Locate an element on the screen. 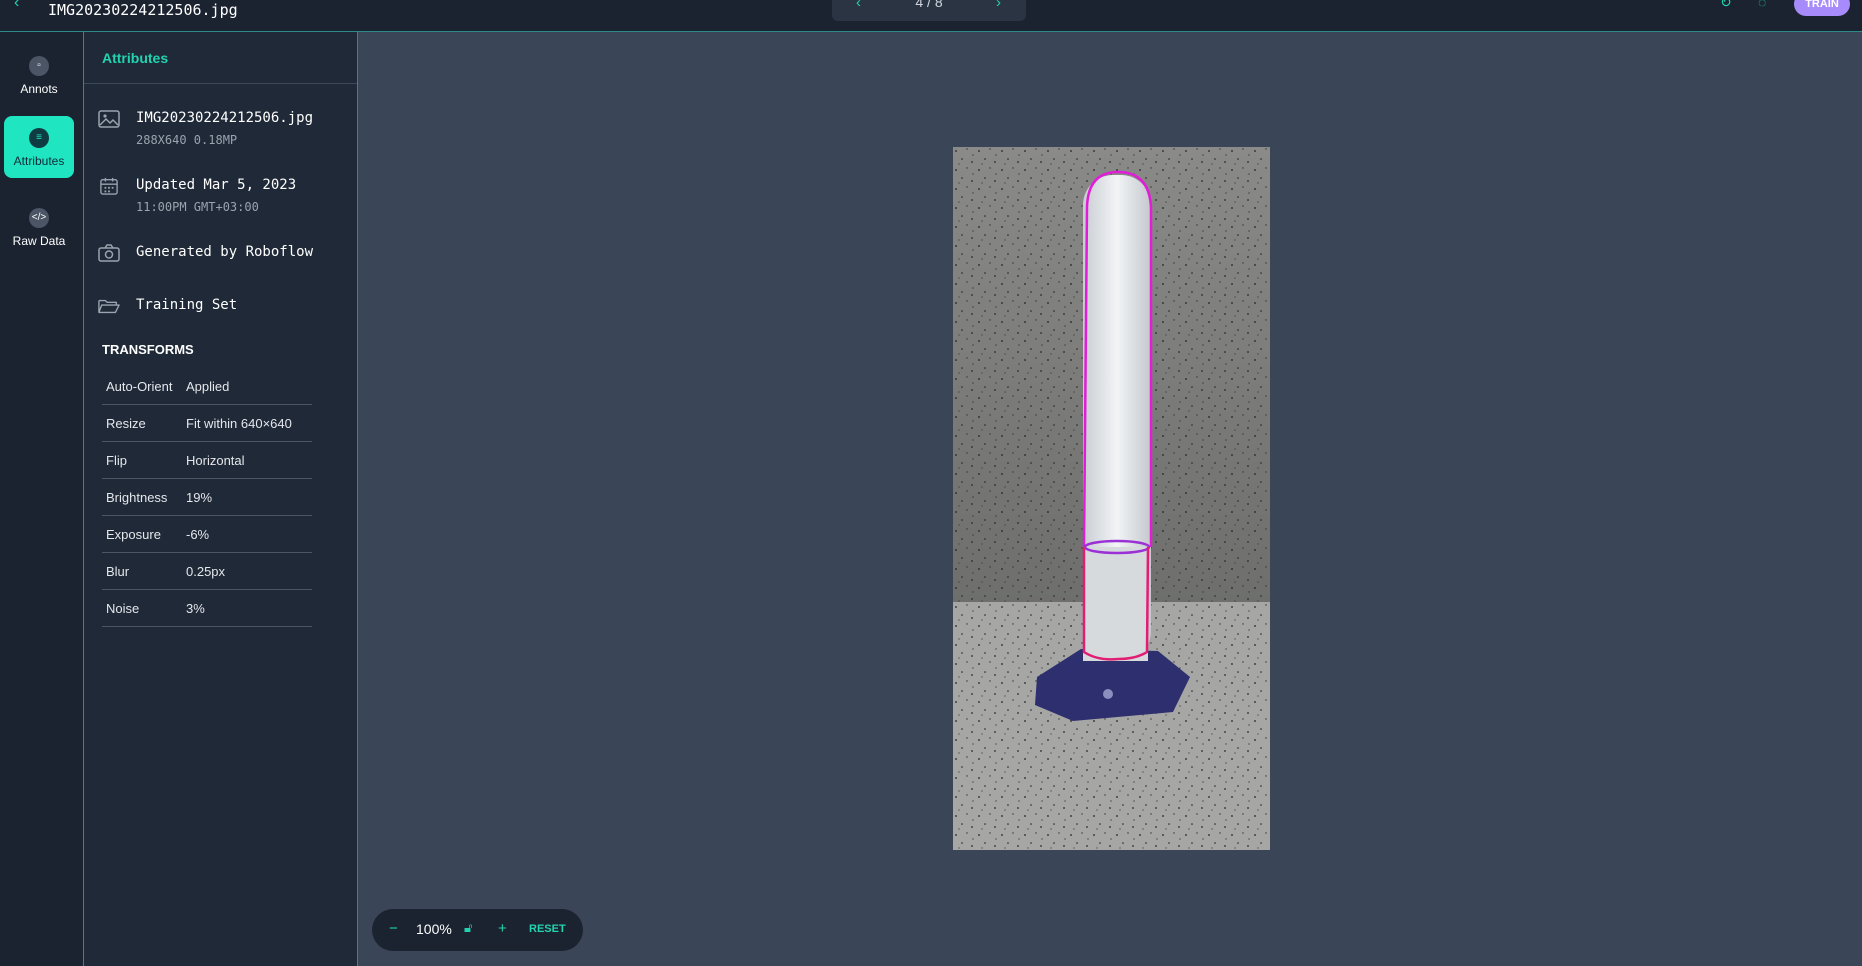  rail-item-label: Attributes is located at coordinates (39, 161).